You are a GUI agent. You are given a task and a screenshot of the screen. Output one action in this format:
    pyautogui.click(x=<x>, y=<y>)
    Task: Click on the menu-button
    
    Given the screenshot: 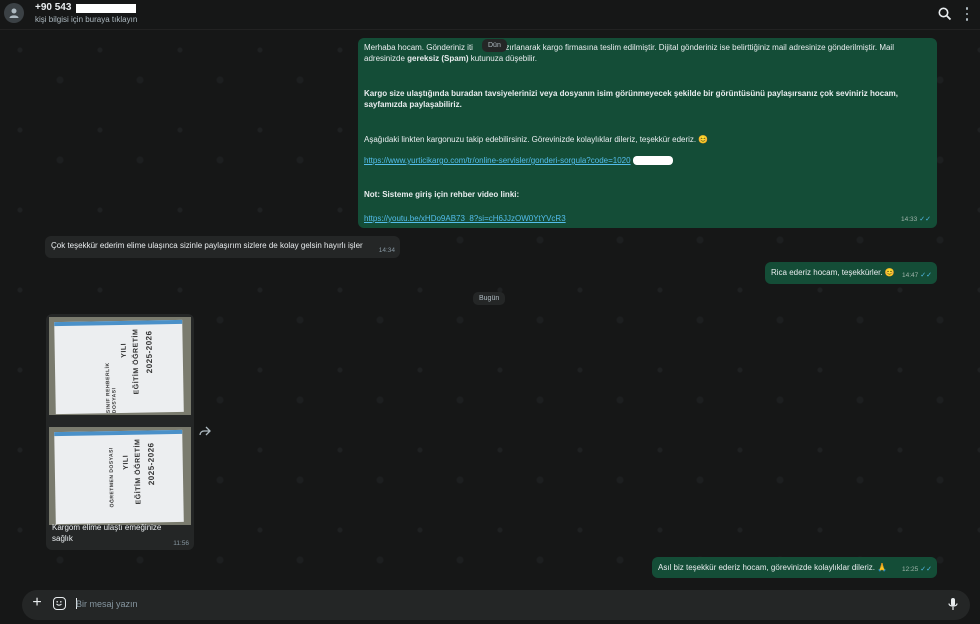 What is the action you would take?
    pyautogui.click(x=967, y=14)
    